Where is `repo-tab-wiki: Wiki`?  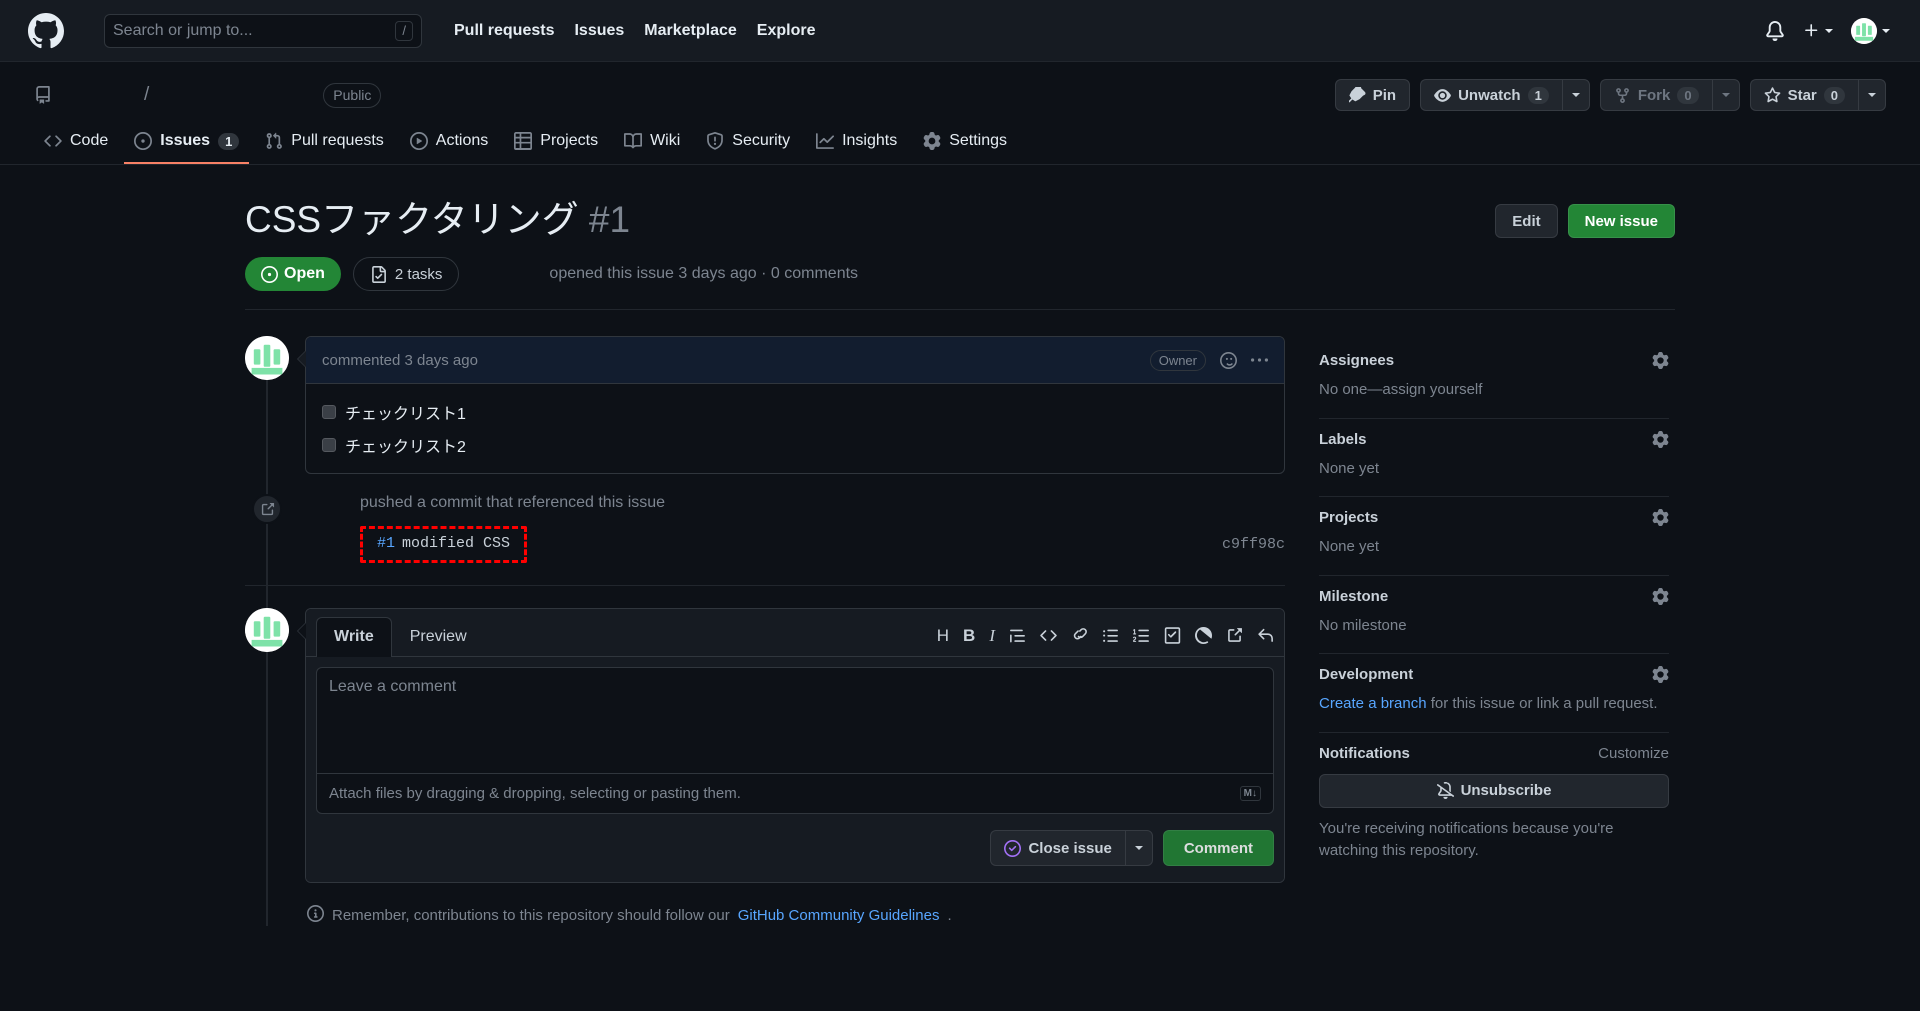 repo-tab-wiki: Wiki is located at coordinates (652, 144).